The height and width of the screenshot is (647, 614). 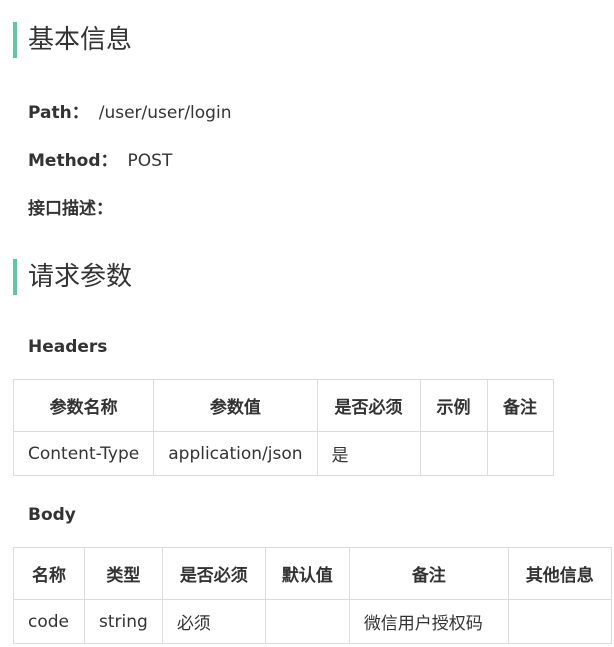 I want to click on column-header: 类型, so click(x=123, y=573).